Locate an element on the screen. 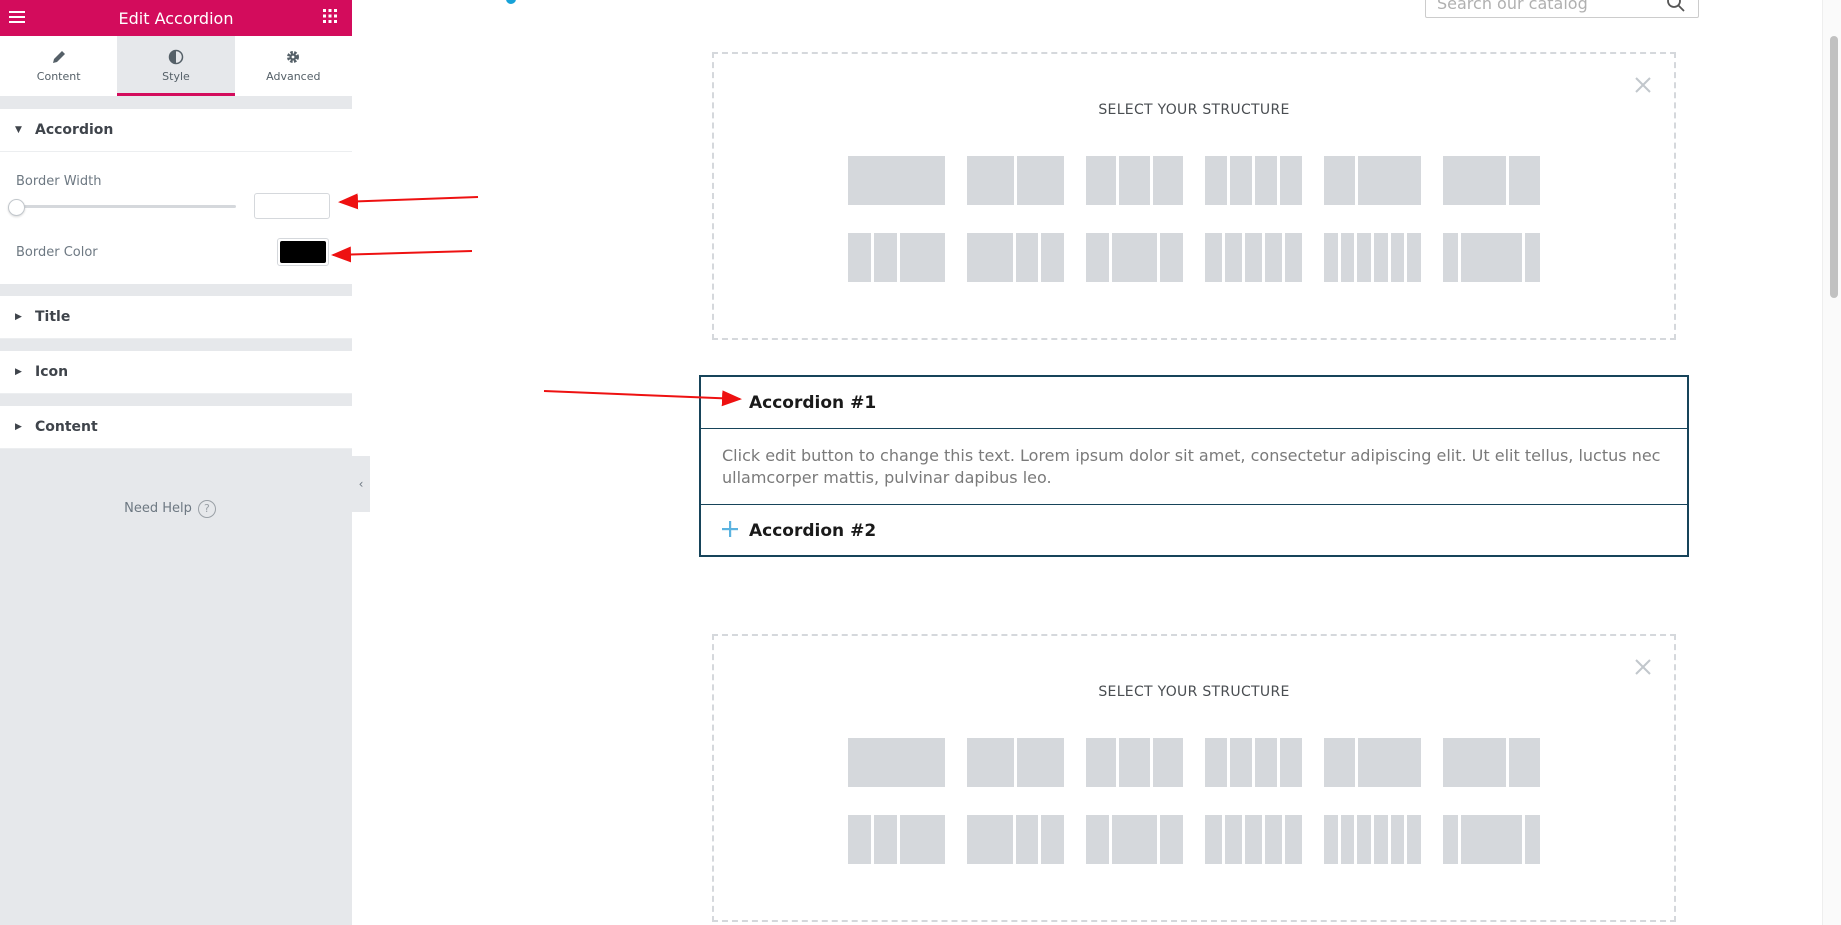 The height and width of the screenshot is (925, 1841). gear-icon is located at coordinates (293, 57).